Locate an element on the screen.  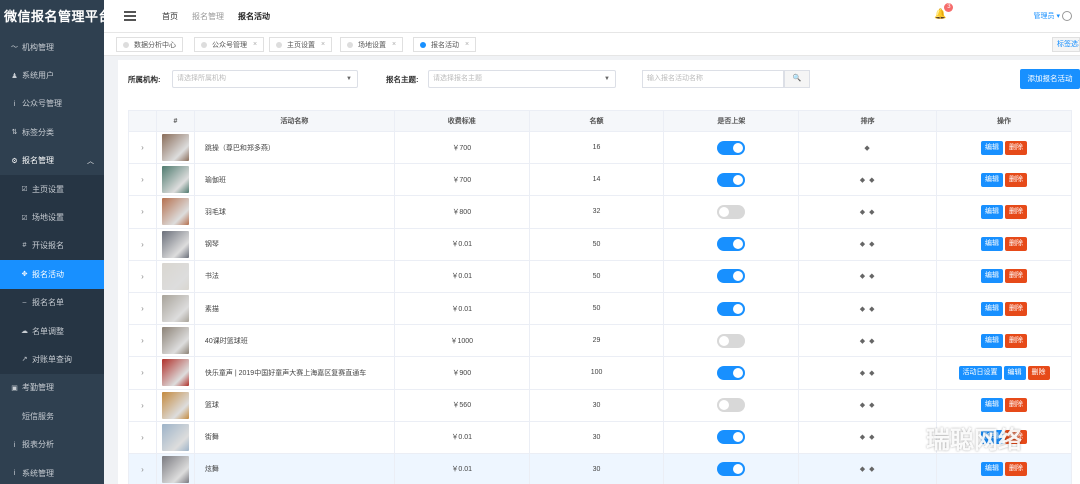
tab-1: 公众号管理 × is located at coordinates (229, 44).